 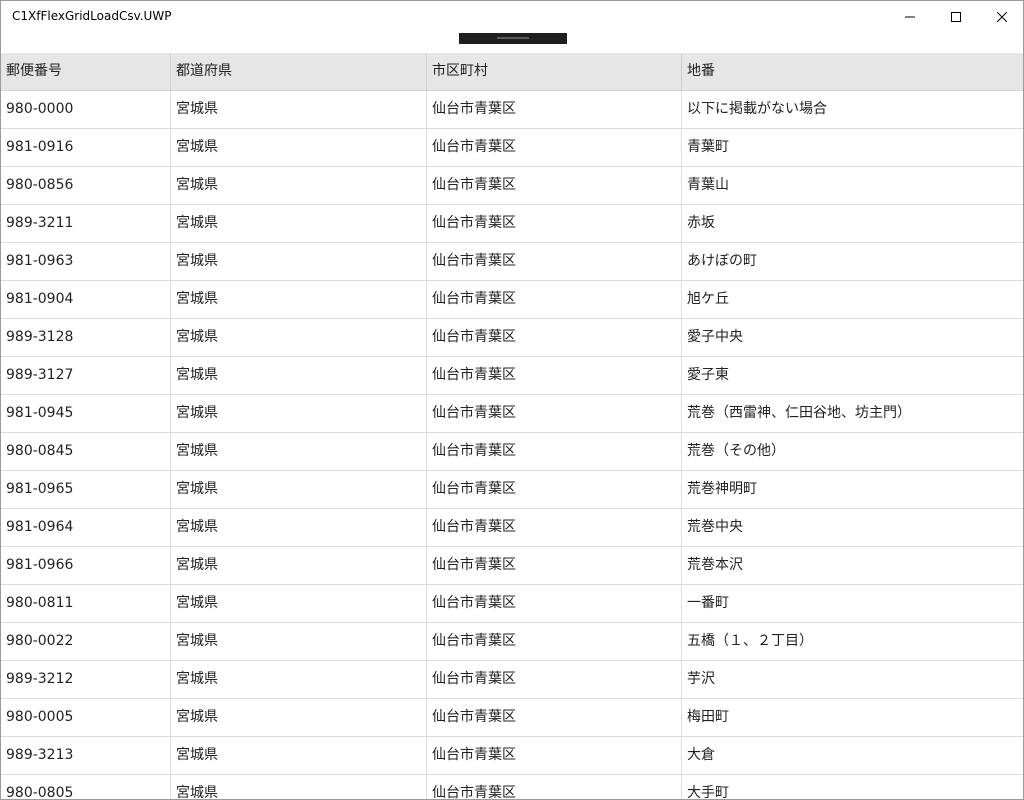 I want to click on table-row: 989-3127 宮城県 仙台市青葉区 愛子東, so click(x=512, y=376).